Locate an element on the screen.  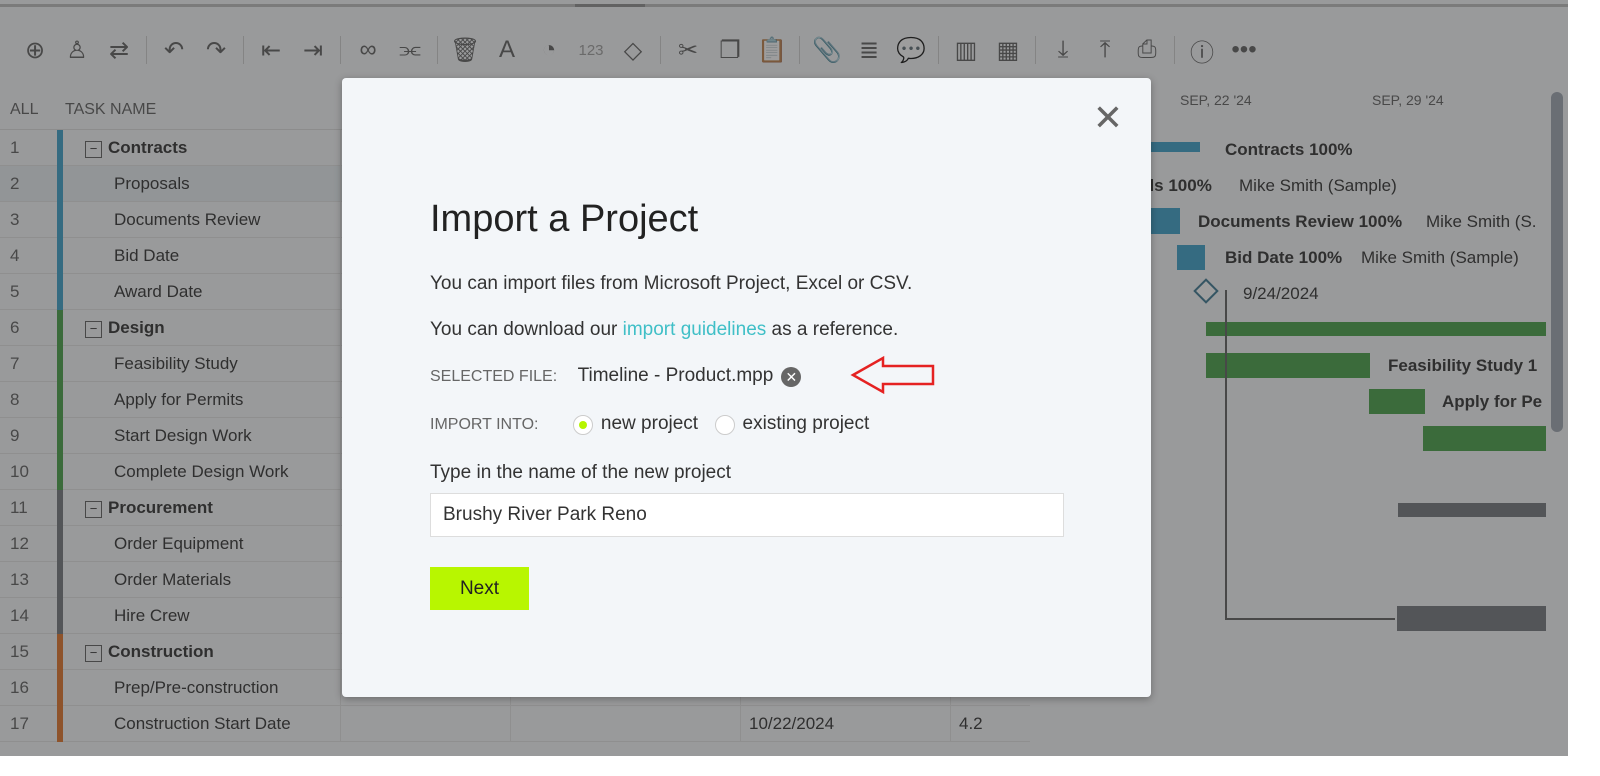
radio-label: new project is located at coordinates (649, 423).